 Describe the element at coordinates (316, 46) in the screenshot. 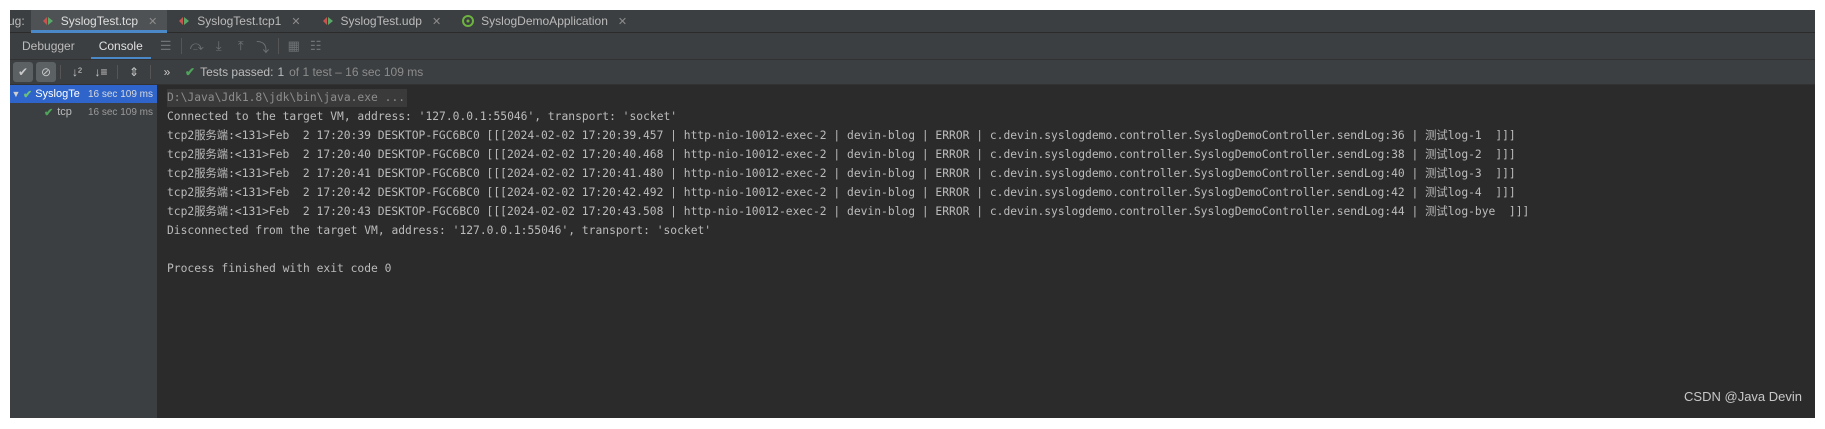

I see `trace-icon: ☷` at that location.